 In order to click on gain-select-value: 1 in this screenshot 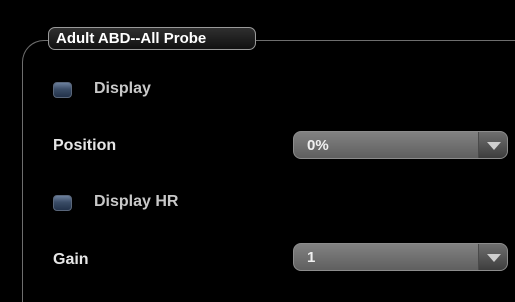, I will do `click(311, 257)`.